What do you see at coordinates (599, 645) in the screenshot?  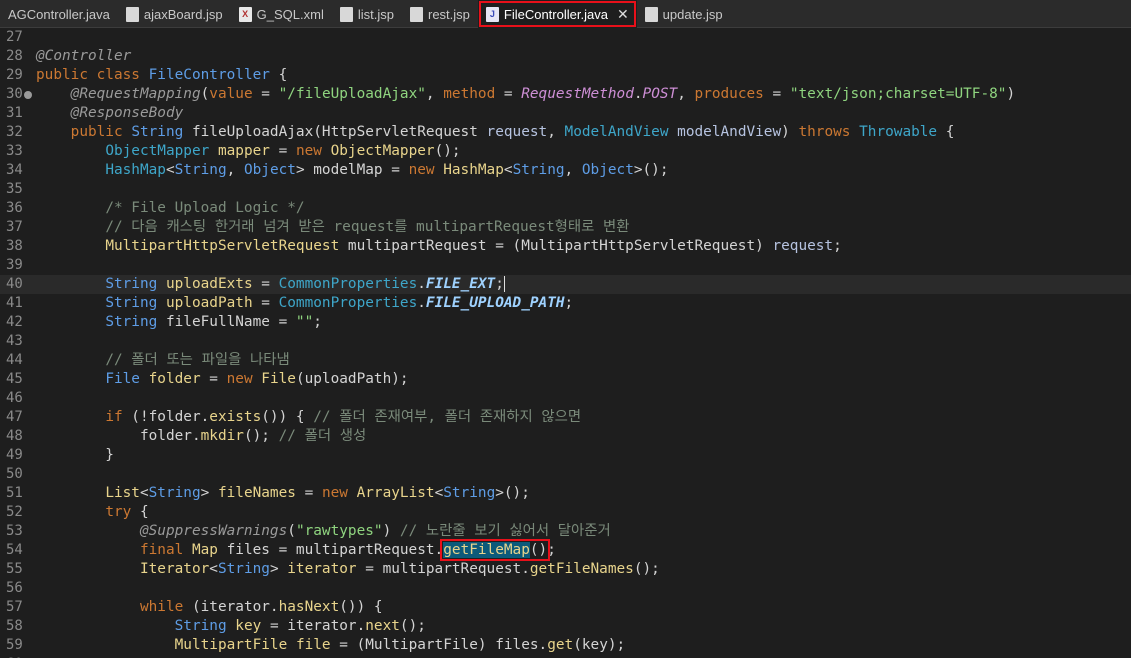 I see `code-token: (key);` at bounding box center [599, 645].